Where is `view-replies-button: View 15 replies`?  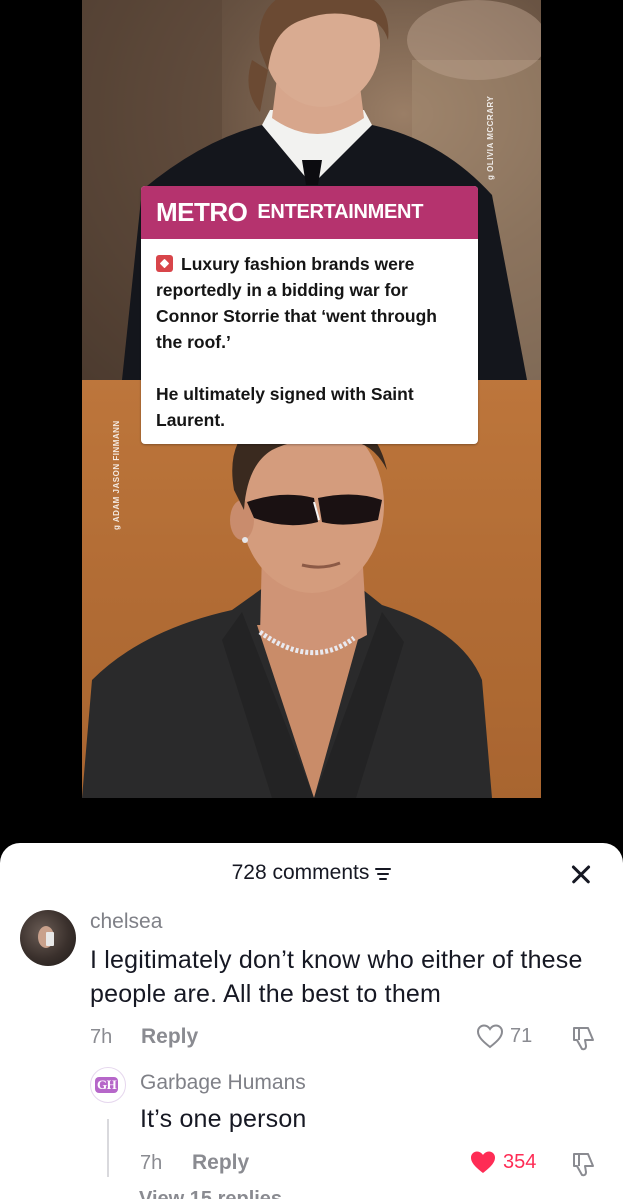
view-replies-button: View 15 replies is located at coordinates (210, 1194).